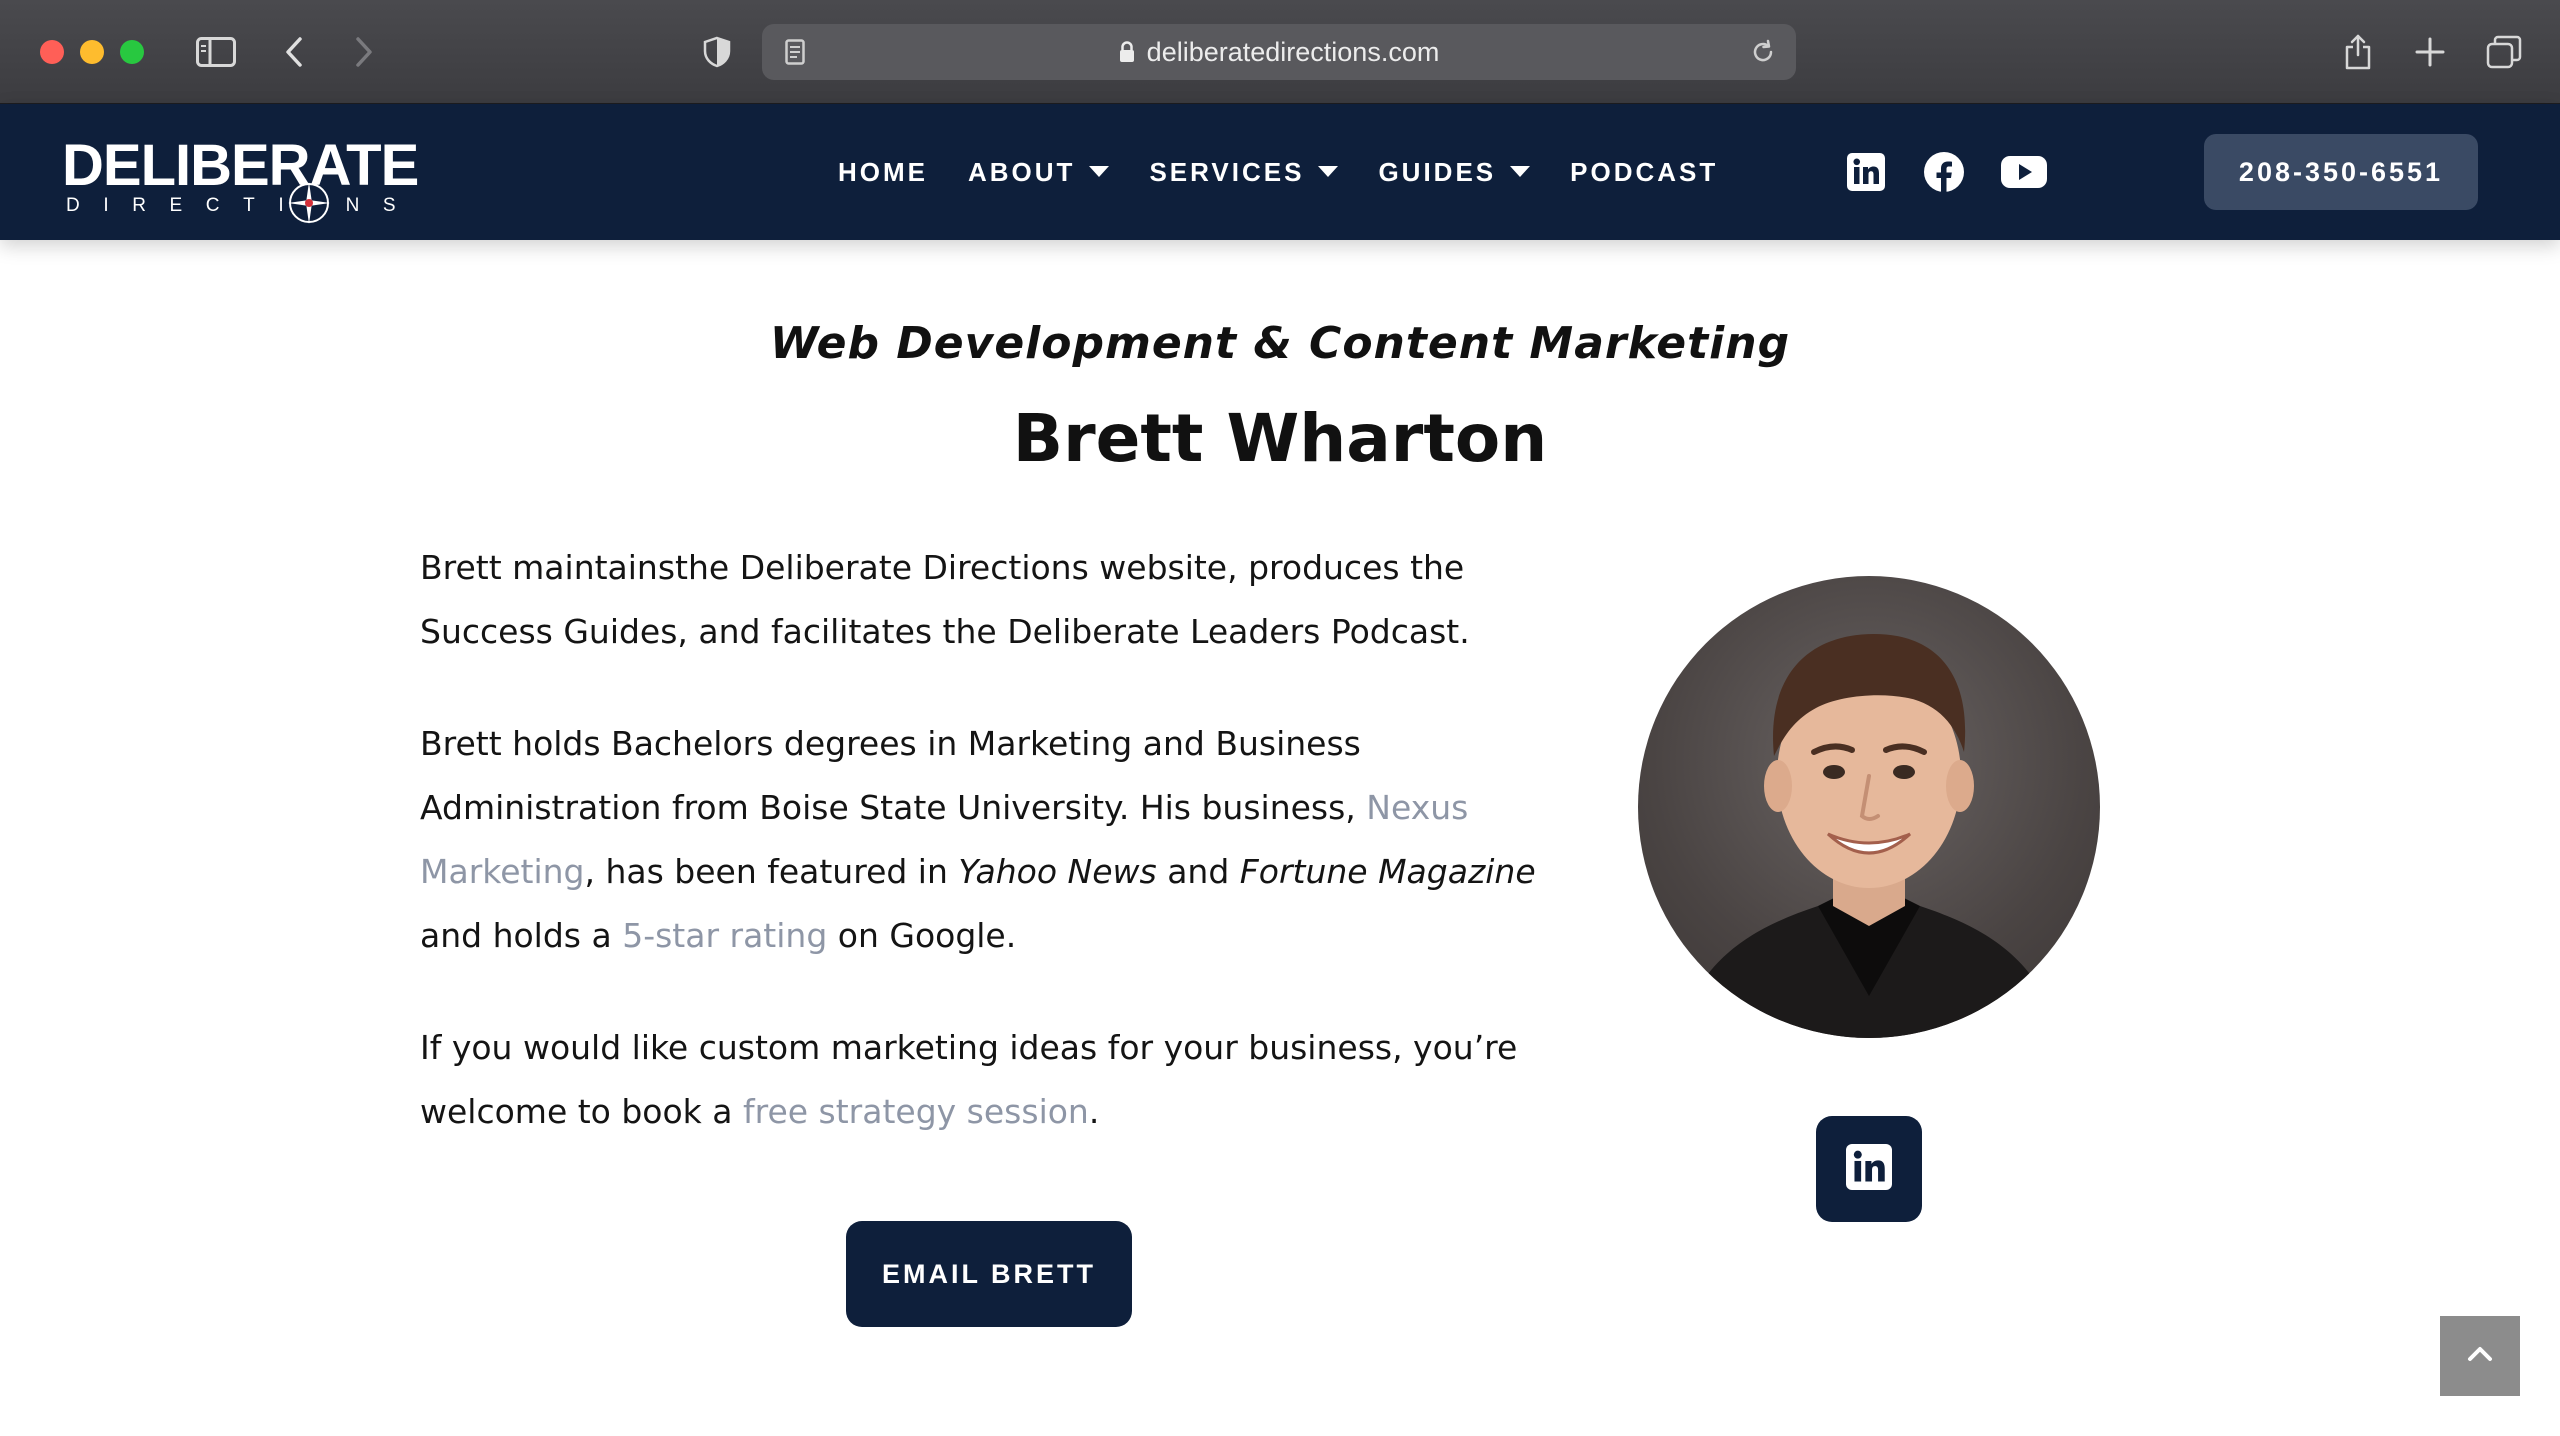  Describe the element at coordinates (132, 52) in the screenshot. I see `zoom-window-button` at that location.